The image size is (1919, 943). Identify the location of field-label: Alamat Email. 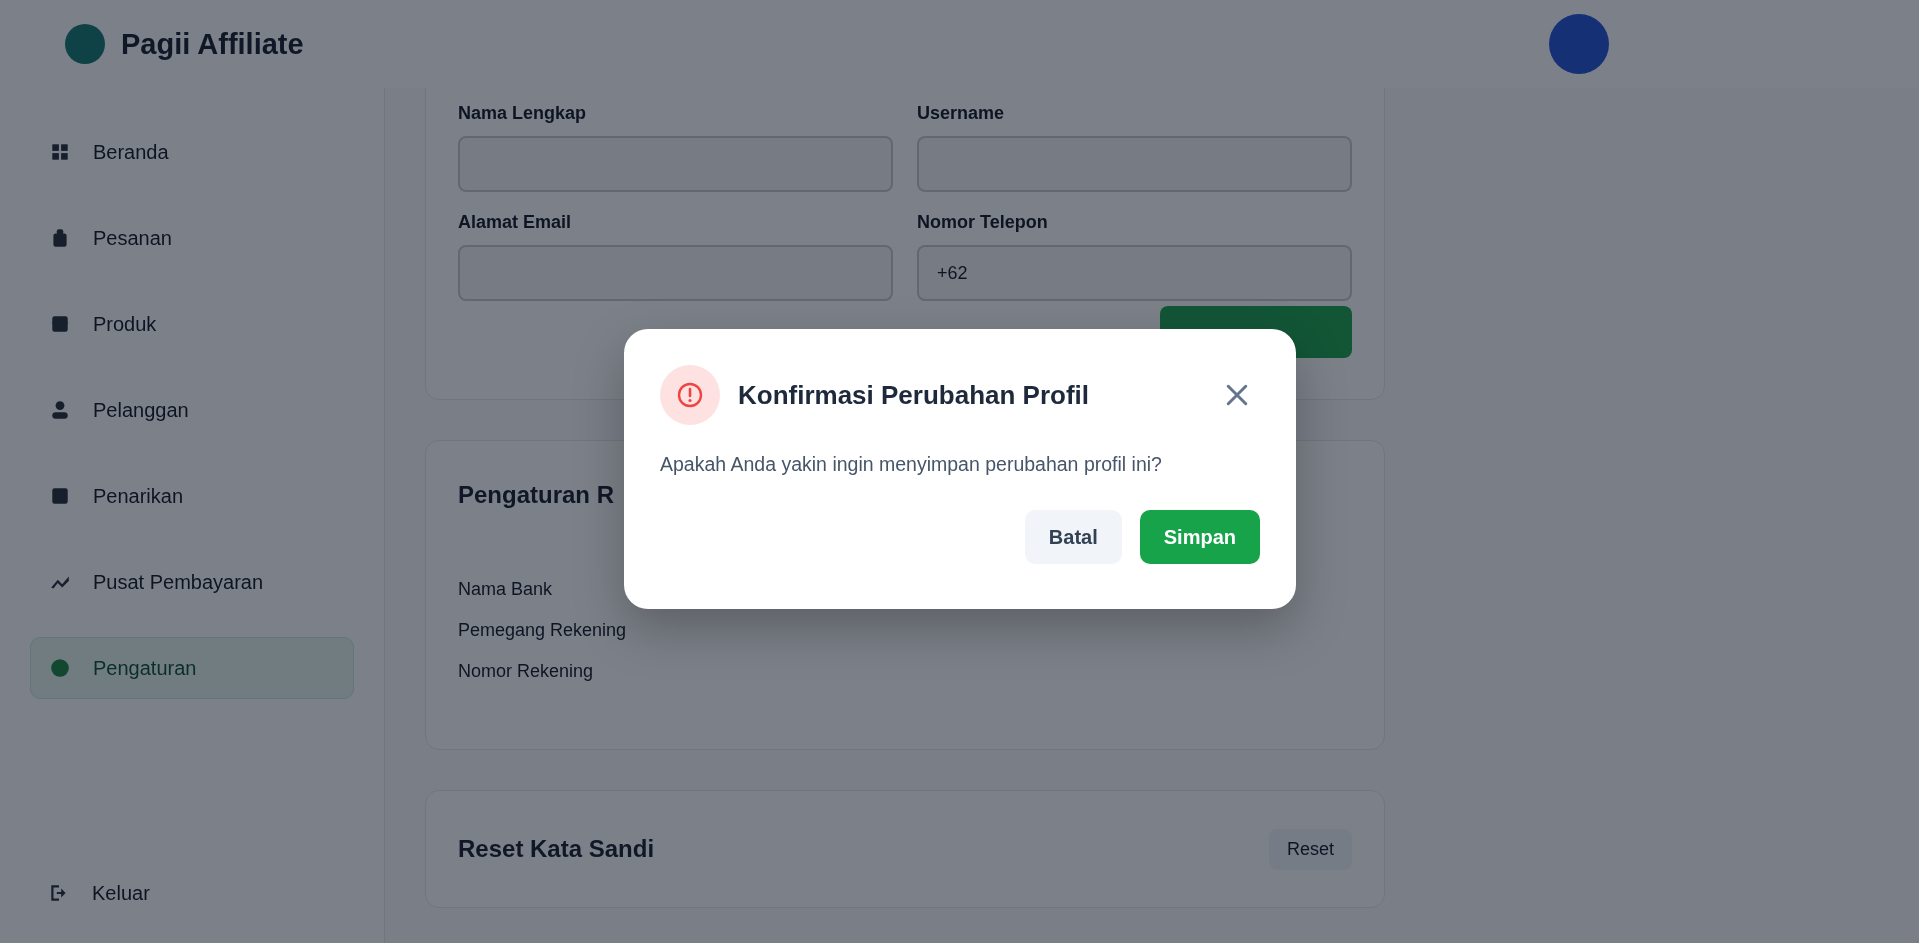
(515, 222).